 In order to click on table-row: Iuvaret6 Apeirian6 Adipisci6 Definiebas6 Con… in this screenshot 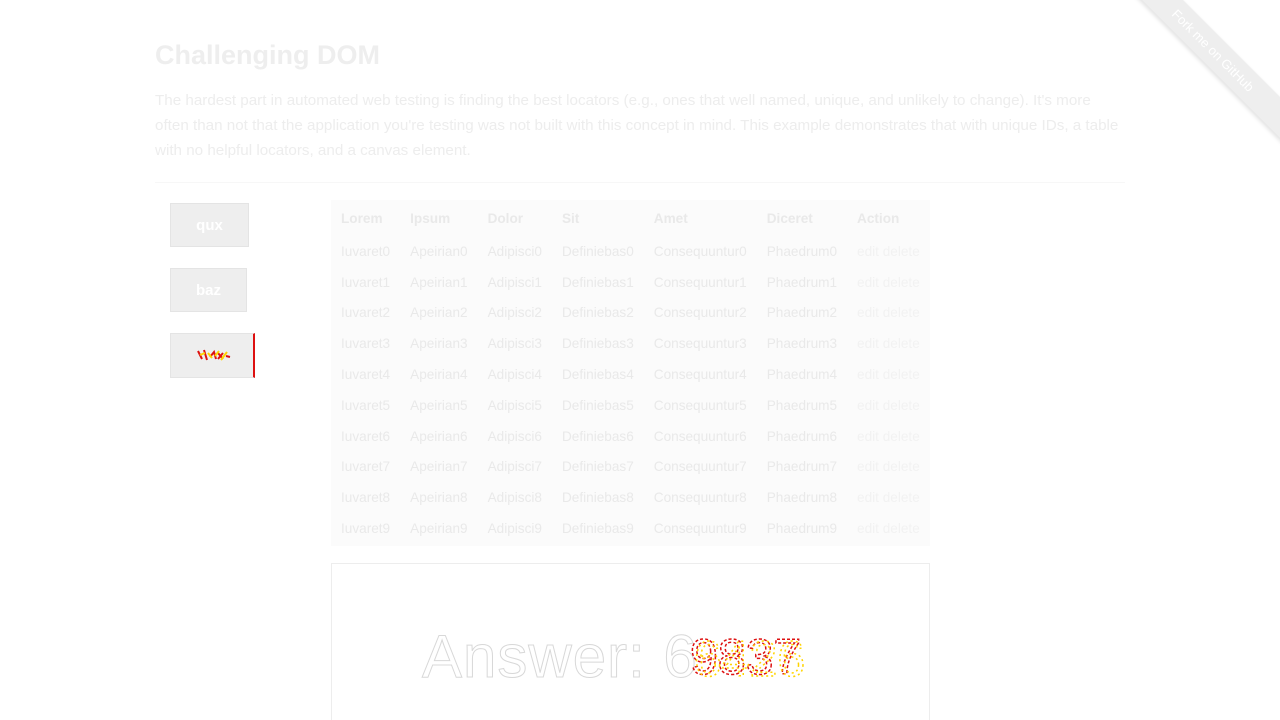, I will do `click(630, 436)`.